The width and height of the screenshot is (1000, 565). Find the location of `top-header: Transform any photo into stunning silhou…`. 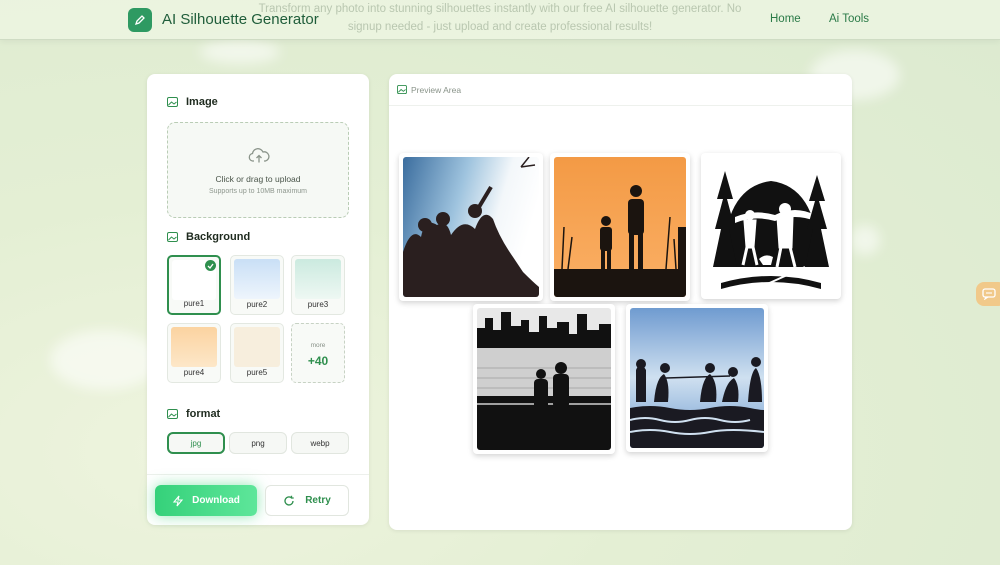

top-header: Transform any photo into stunning silhou… is located at coordinates (500, 20).